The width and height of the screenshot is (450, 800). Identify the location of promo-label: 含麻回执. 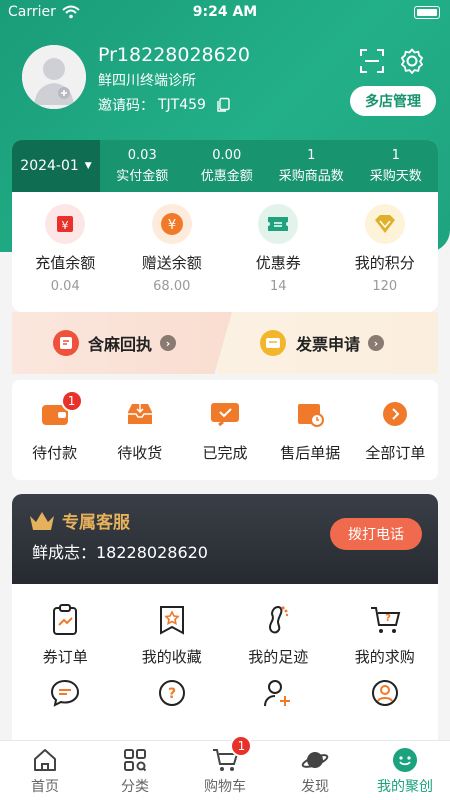
(120, 344).